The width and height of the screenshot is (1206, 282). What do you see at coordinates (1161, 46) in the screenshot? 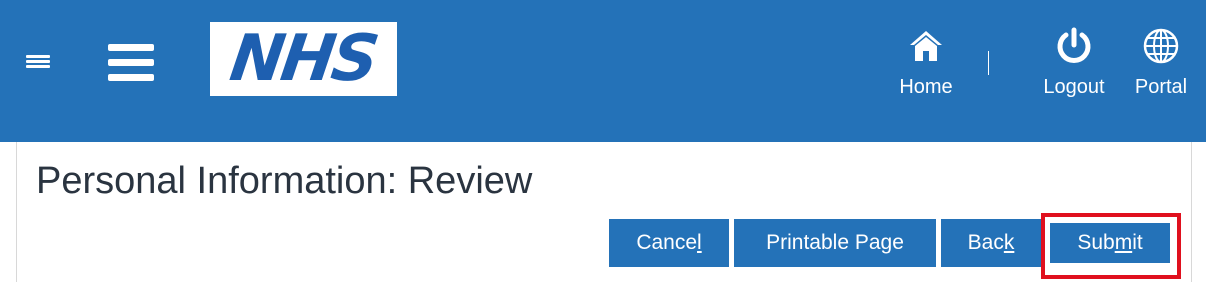
I see `globe-icon` at bounding box center [1161, 46].